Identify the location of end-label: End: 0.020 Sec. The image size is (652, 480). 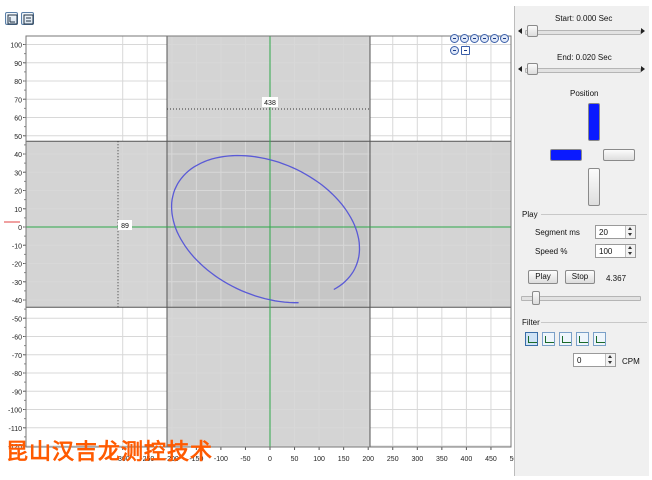
(584, 57).